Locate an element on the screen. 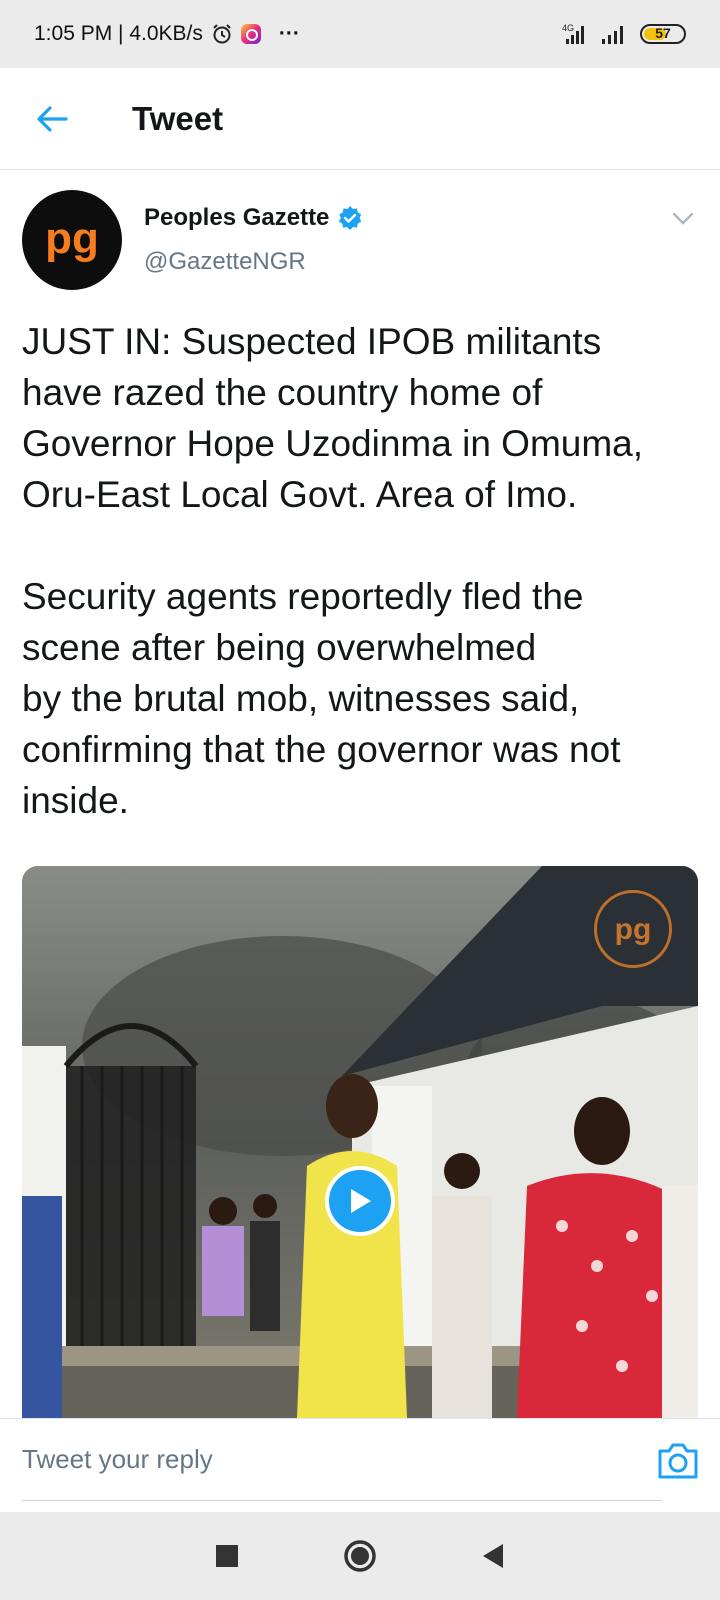 This screenshot has height=1600, width=720. play-button is located at coordinates (360, 1201).